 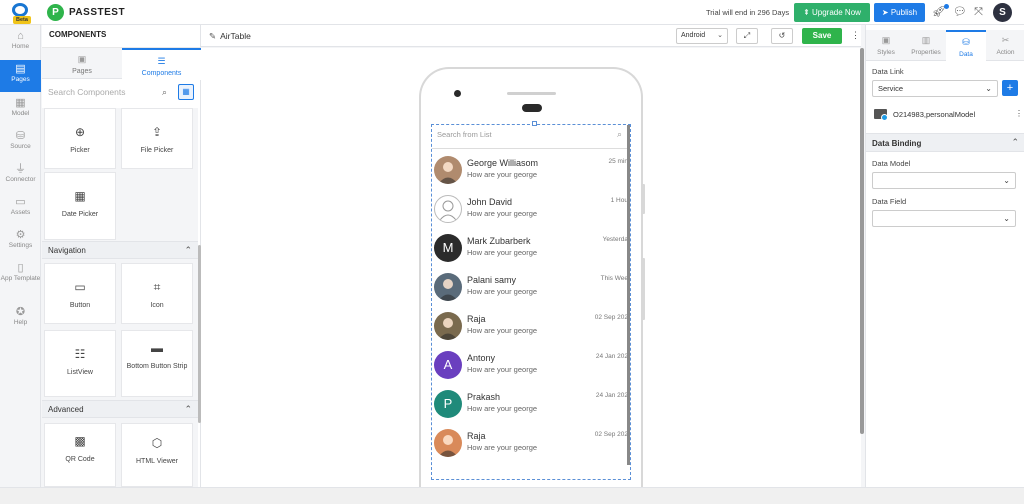 I want to click on nav-app-template: ▯ App Template, so click(x=20, y=279).